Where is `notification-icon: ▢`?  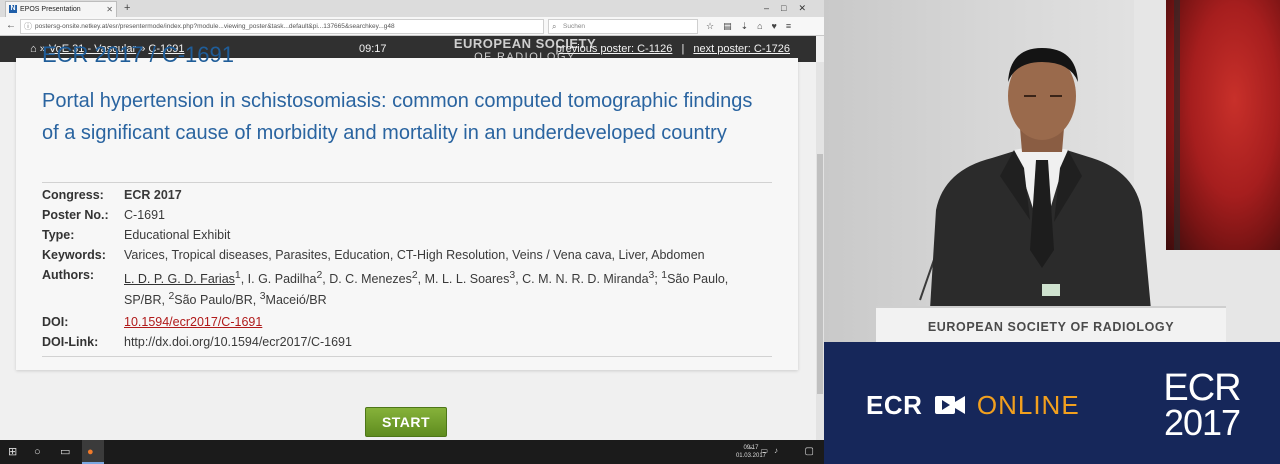
notification-icon: ▢ is located at coordinates (809, 452).